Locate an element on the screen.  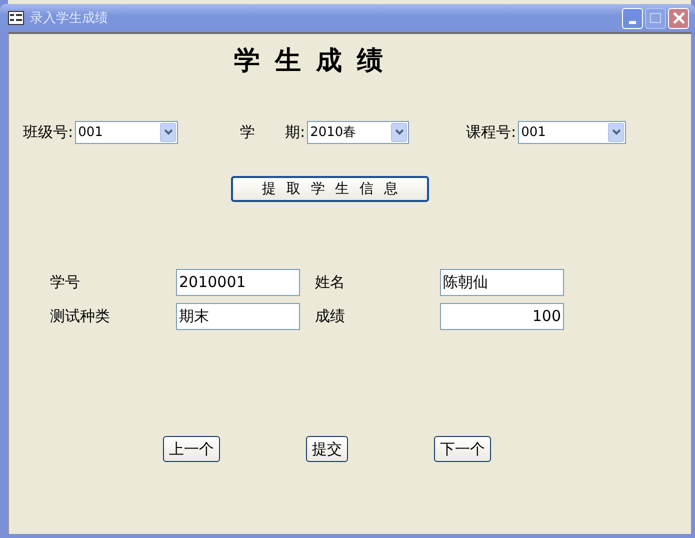
field-label: 姓名 is located at coordinates (330, 282).